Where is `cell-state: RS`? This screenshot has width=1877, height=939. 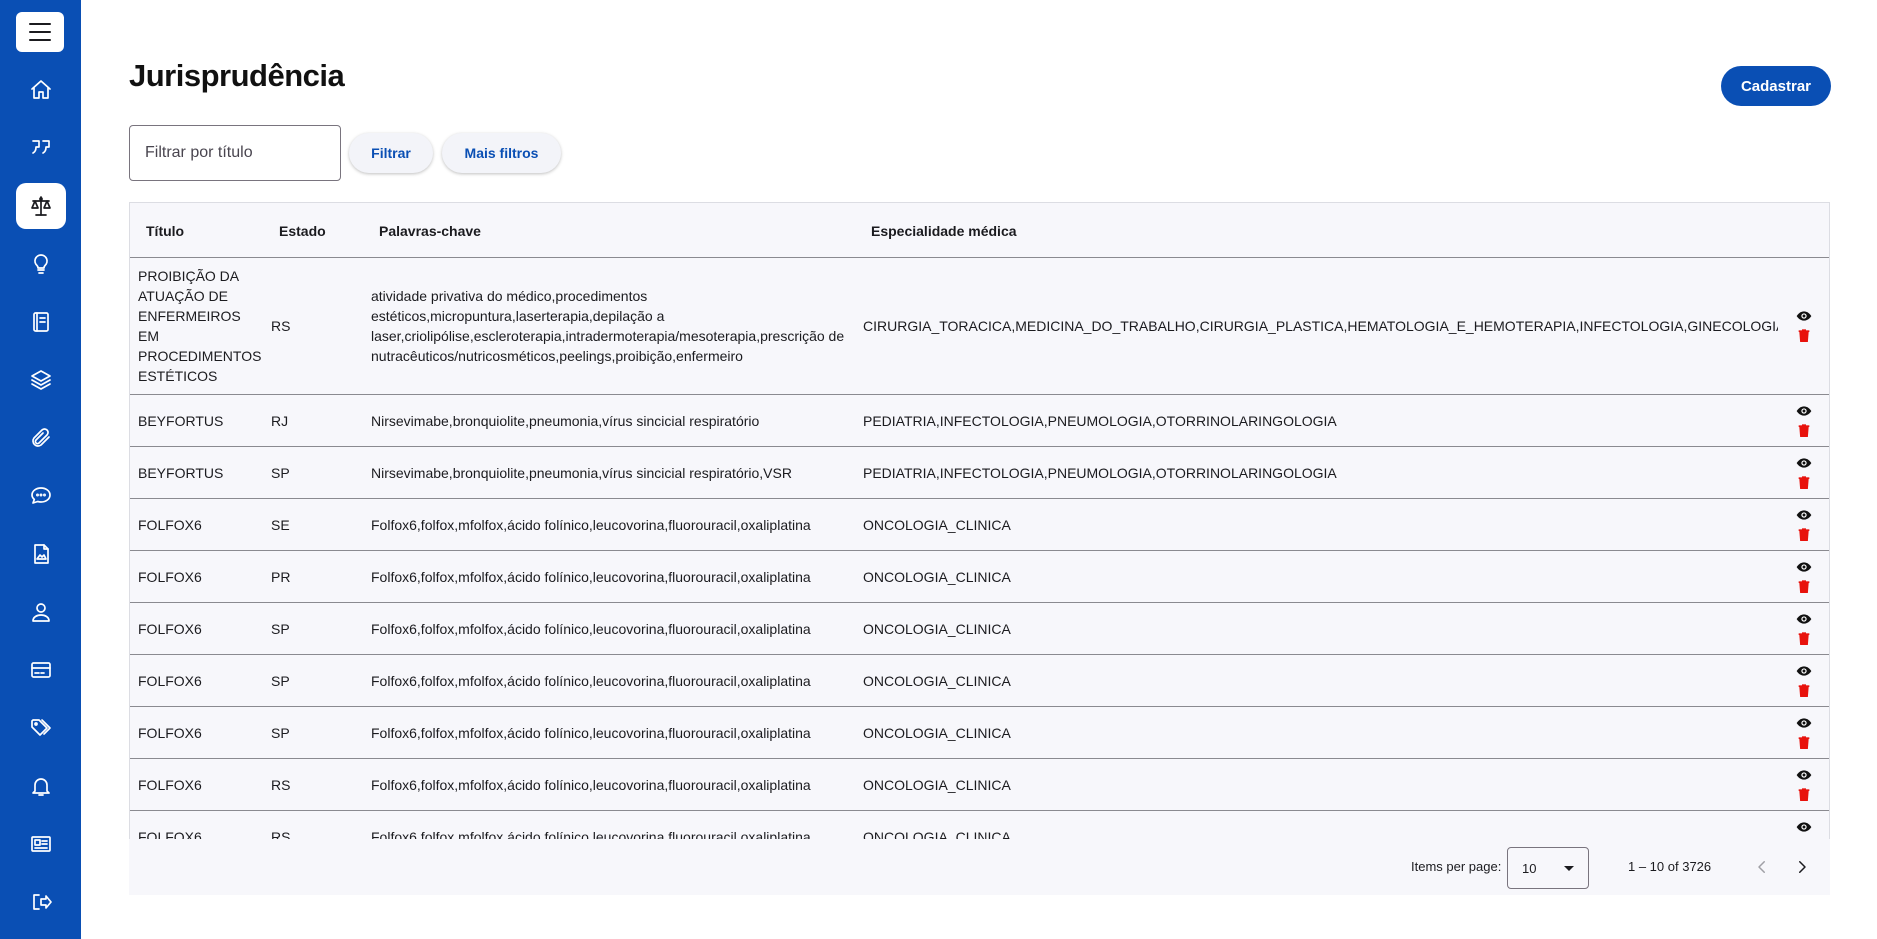
cell-state: RS is located at coordinates (281, 834).